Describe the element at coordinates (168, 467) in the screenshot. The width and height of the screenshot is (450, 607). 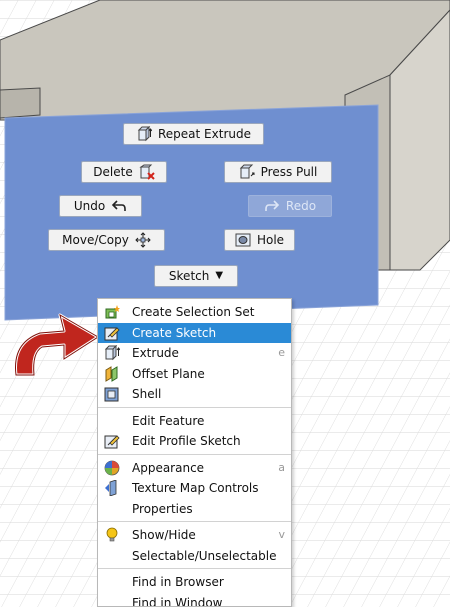
I see `menu-item-label: Appearance` at that location.